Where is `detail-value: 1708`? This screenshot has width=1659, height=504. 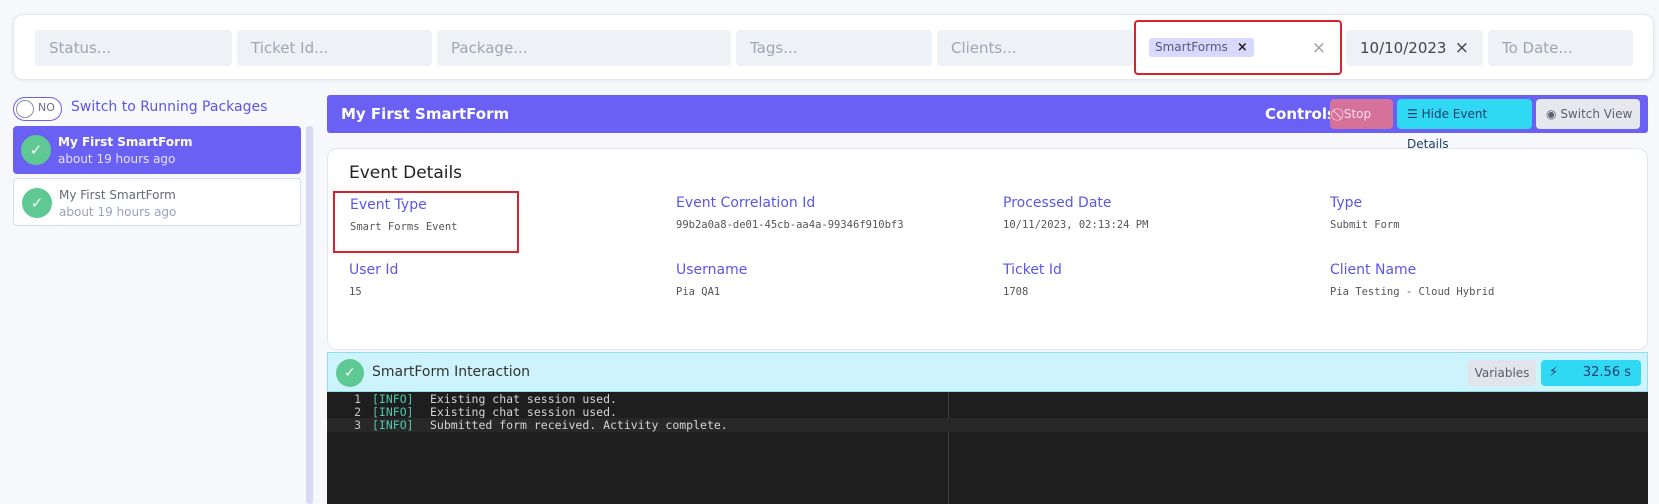 detail-value: 1708 is located at coordinates (1016, 292).